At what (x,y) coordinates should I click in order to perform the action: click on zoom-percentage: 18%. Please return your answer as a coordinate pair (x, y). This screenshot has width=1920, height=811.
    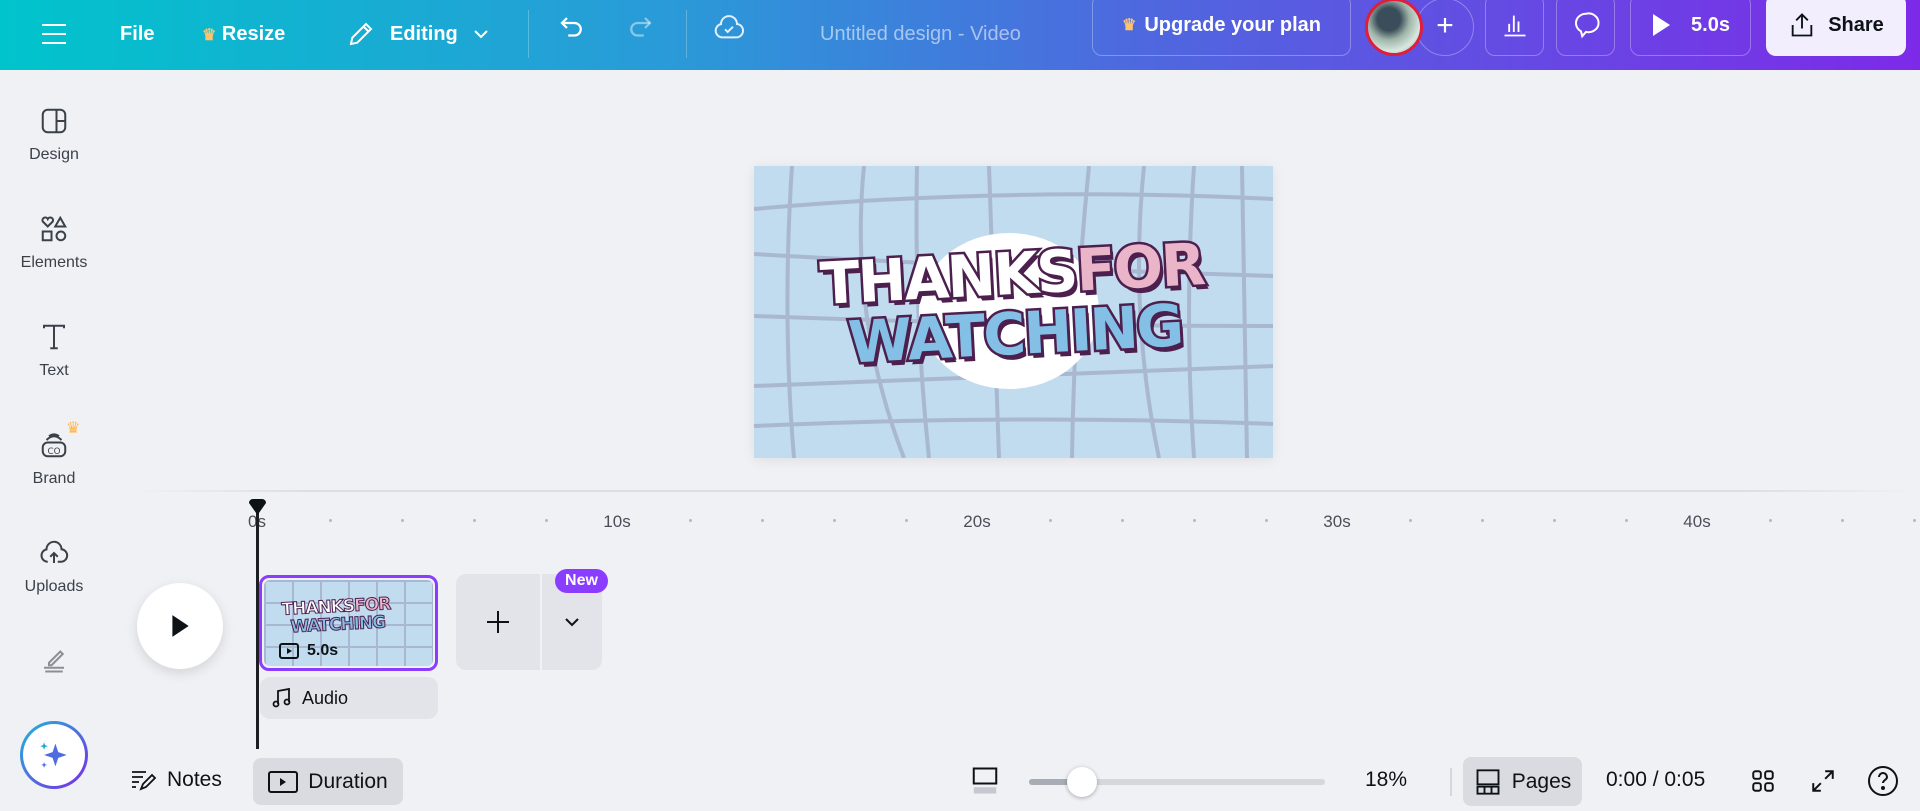
    Looking at the image, I should click on (1386, 780).